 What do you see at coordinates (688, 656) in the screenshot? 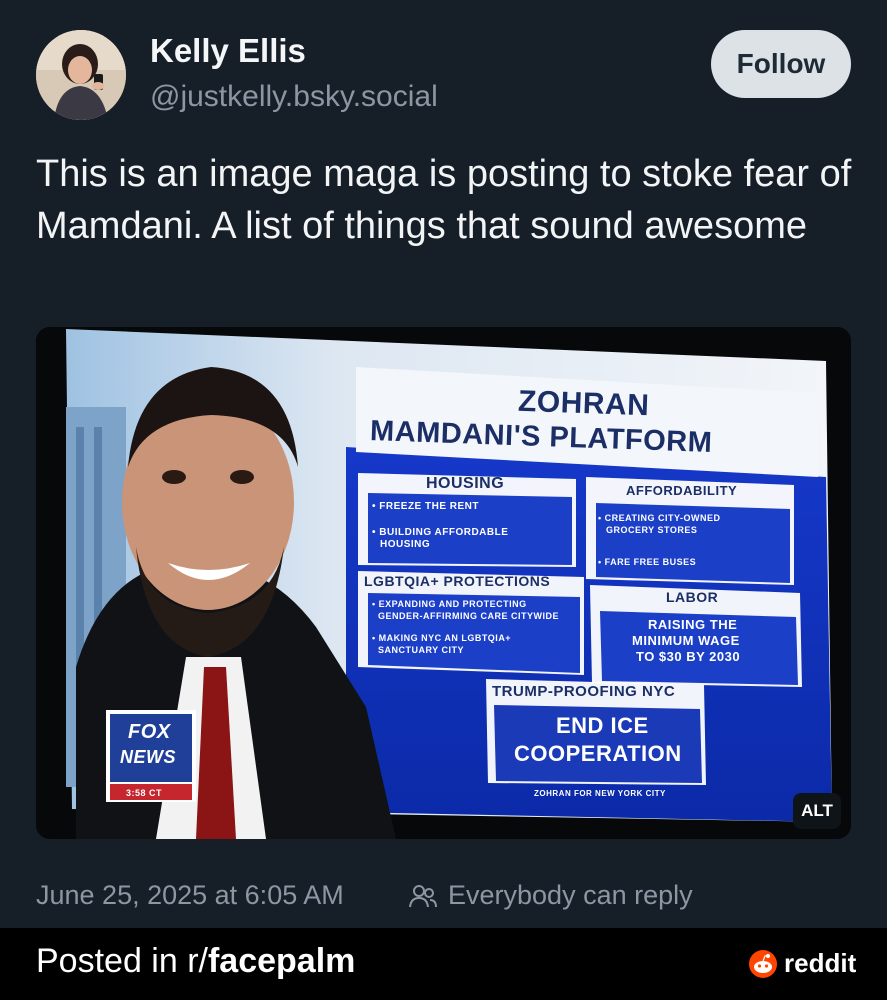
I see `tv-labor-item3: TO $30 BY 2030` at bounding box center [688, 656].